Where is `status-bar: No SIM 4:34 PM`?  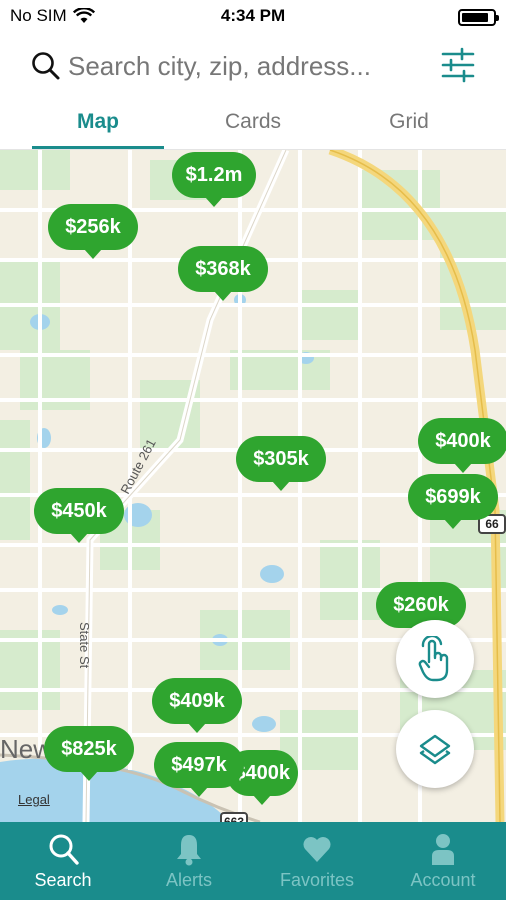 status-bar: No SIM 4:34 PM is located at coordinates (253, 17).